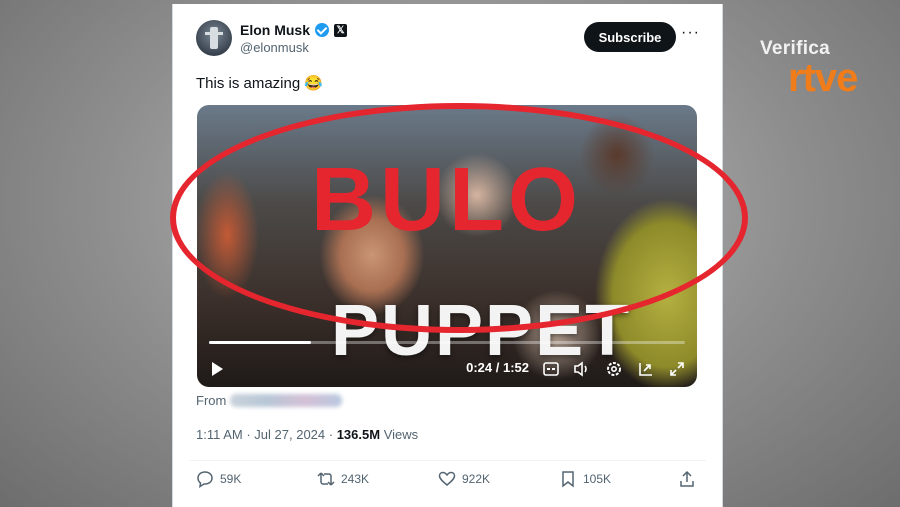  I want to click on video-progress-fill, so click(260, 342).